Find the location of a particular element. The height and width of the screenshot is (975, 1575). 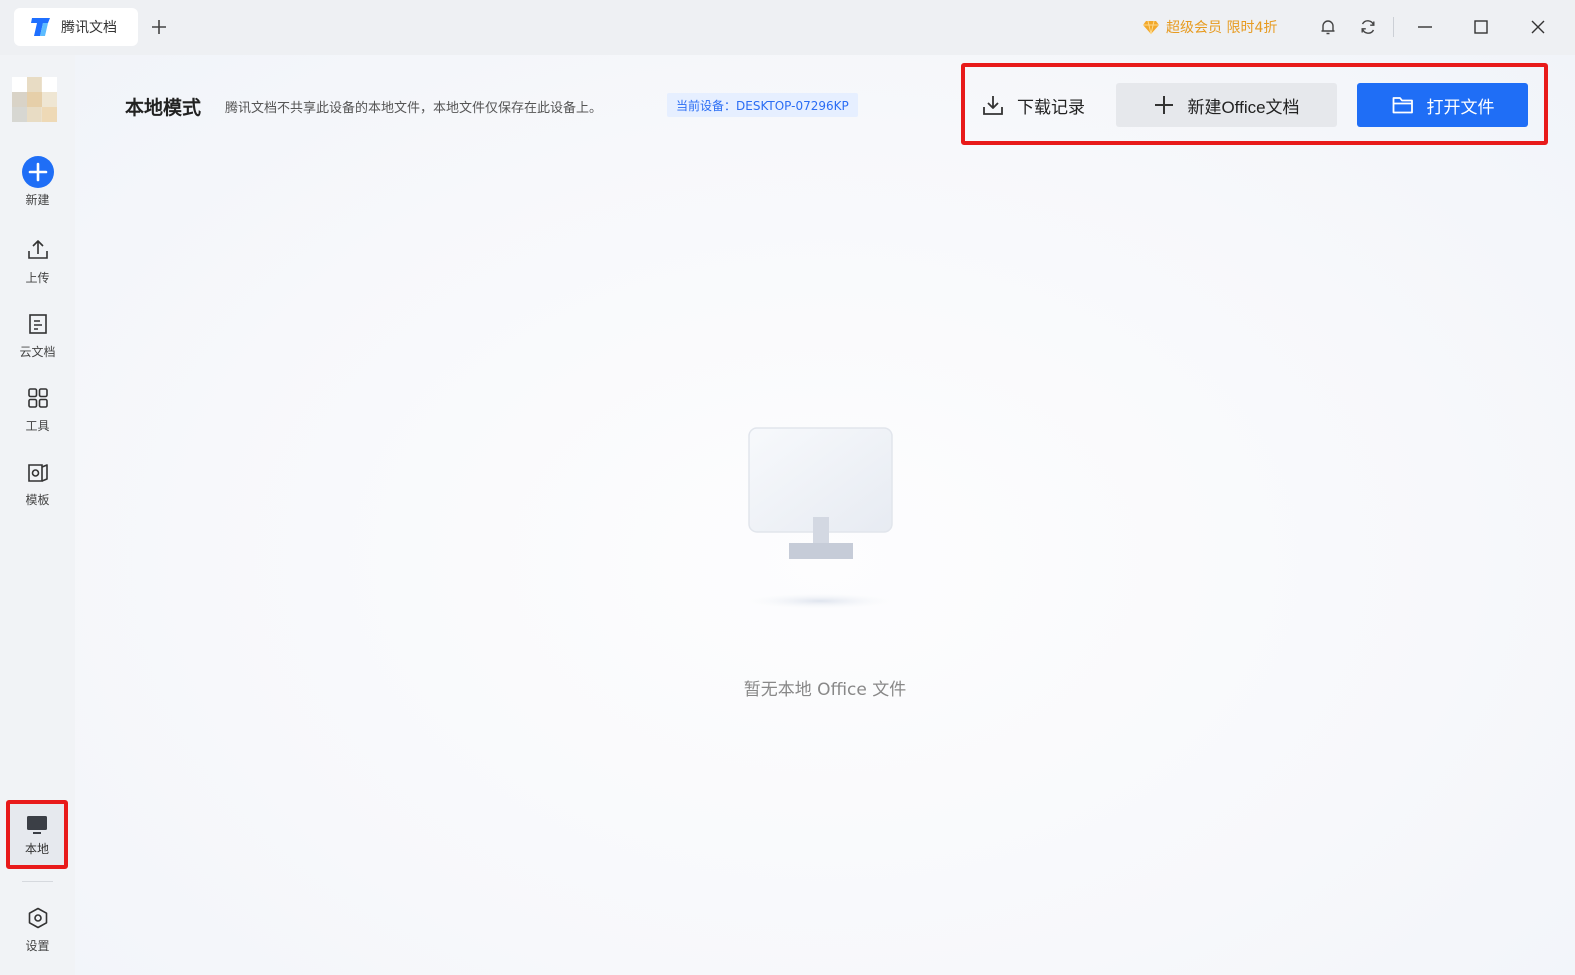

page-title: 本地模式 is located at coordinates (163, 108).